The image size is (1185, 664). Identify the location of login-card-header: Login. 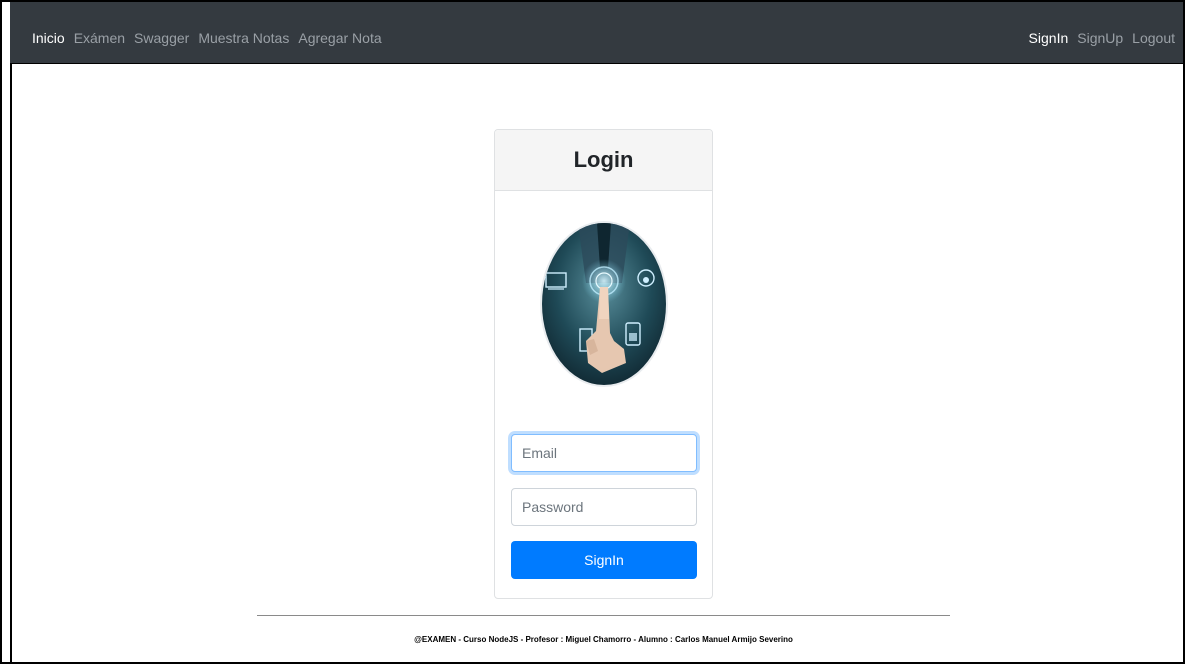
(603, 160).